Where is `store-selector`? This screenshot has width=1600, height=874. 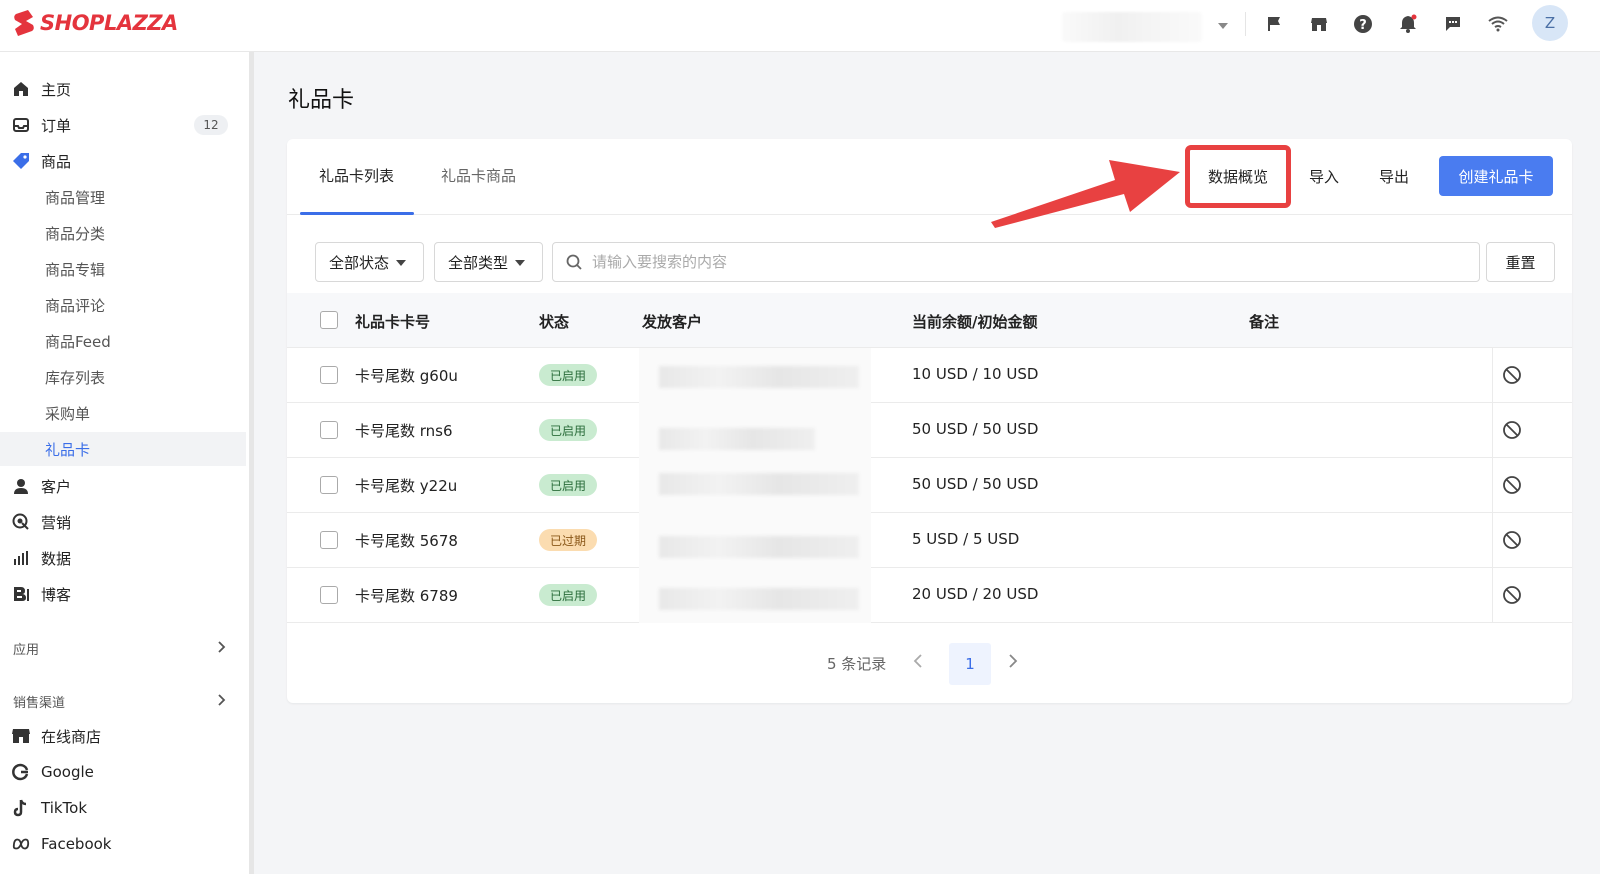 store-selector is located at coordinates (1147, 26).